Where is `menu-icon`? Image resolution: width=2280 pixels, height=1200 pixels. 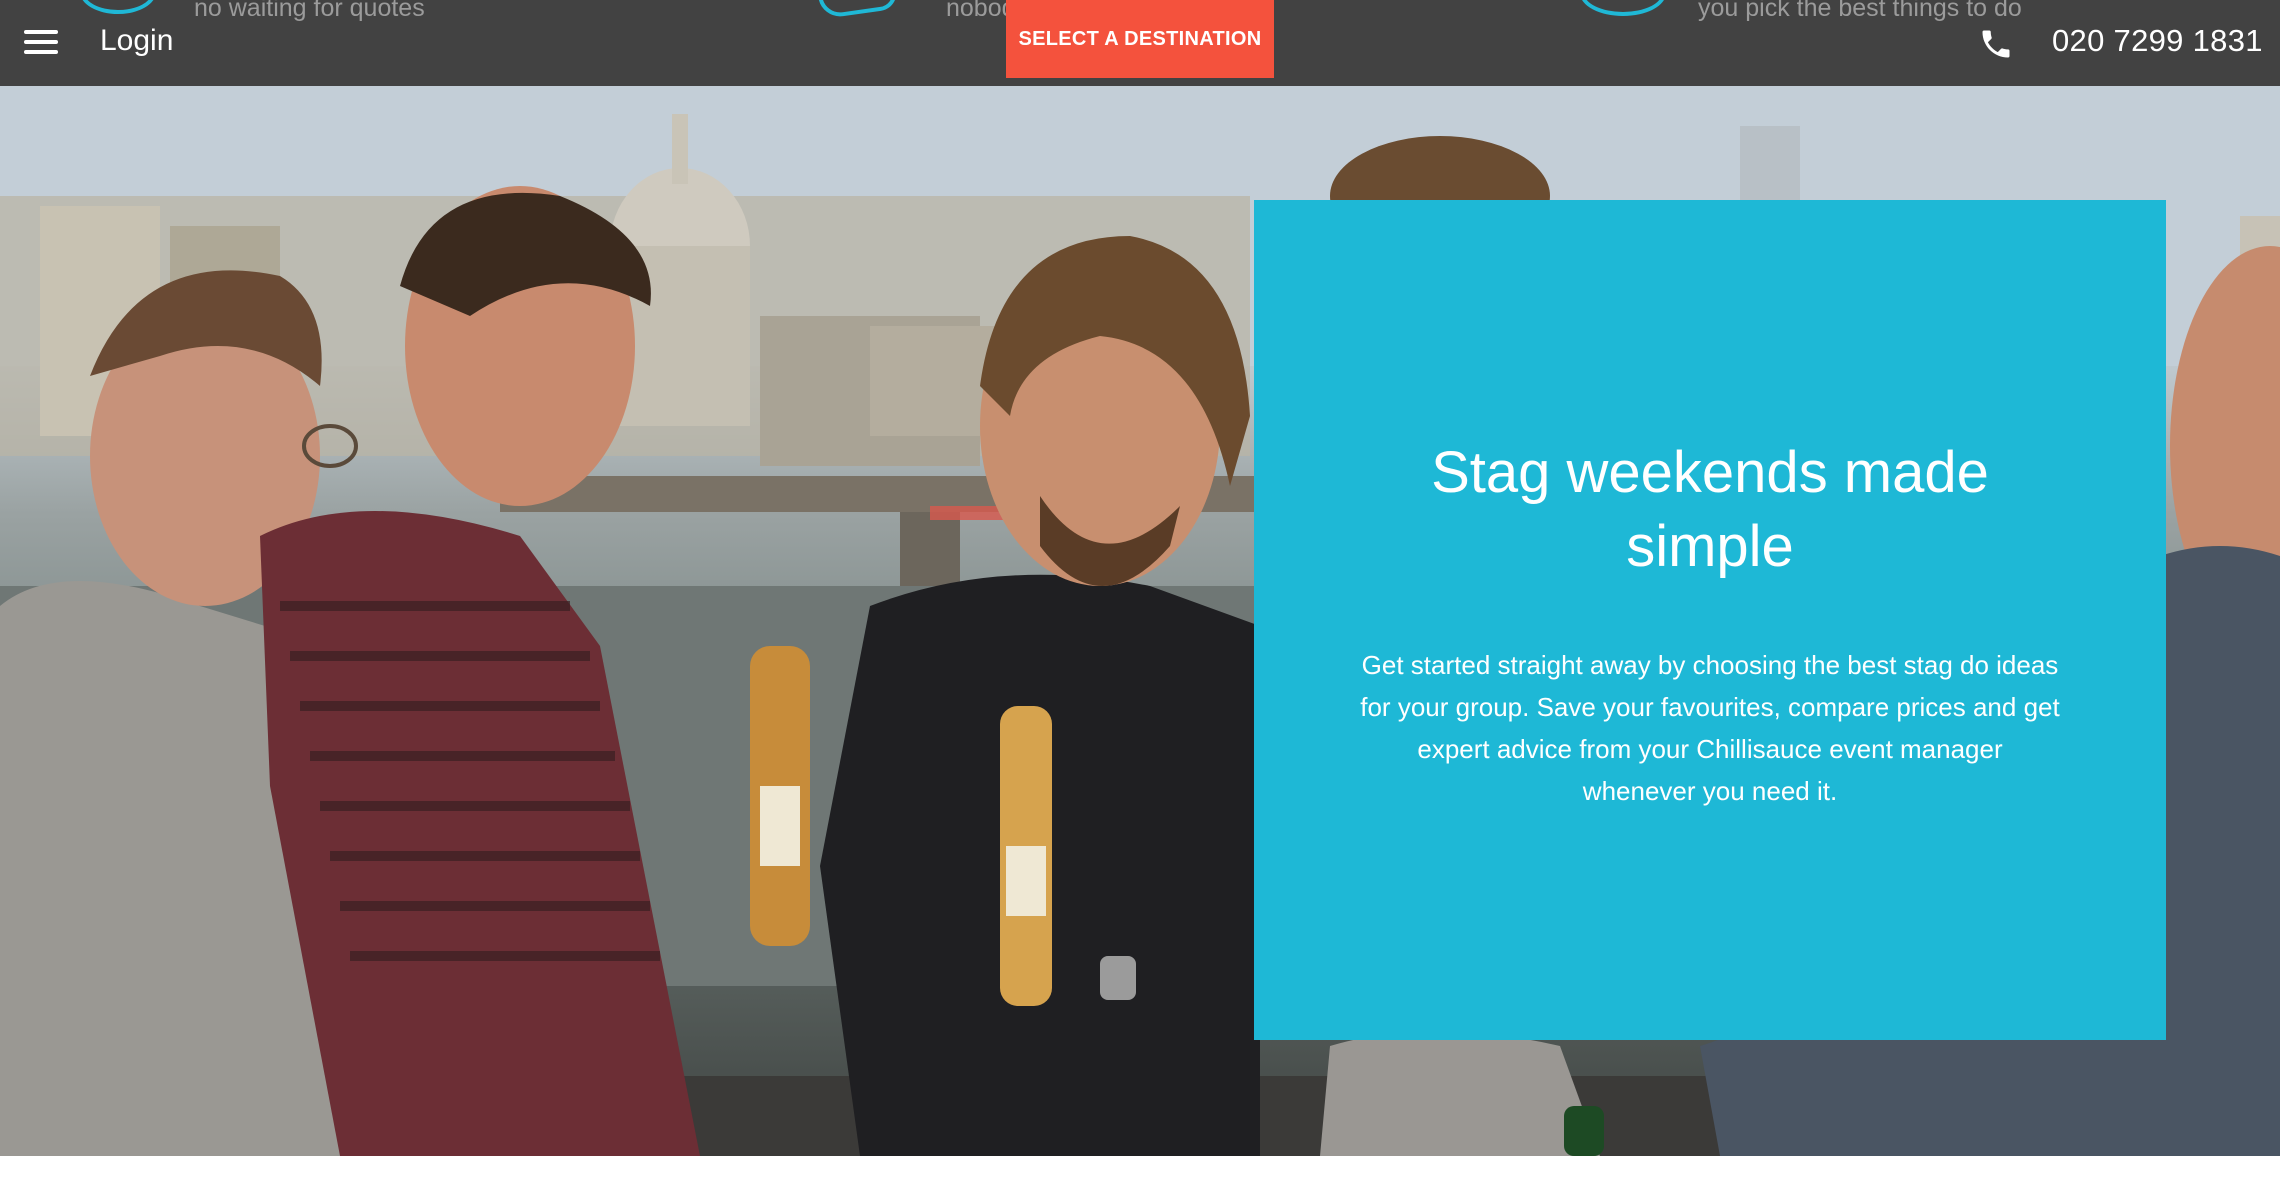 menu-icon is located at coordinates (42, 41).